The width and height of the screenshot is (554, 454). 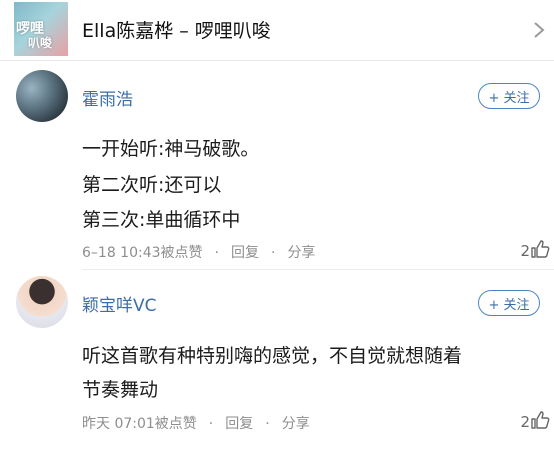 I want to click on comment-username: 颖宝咩VC, so click(x=119, y=303).